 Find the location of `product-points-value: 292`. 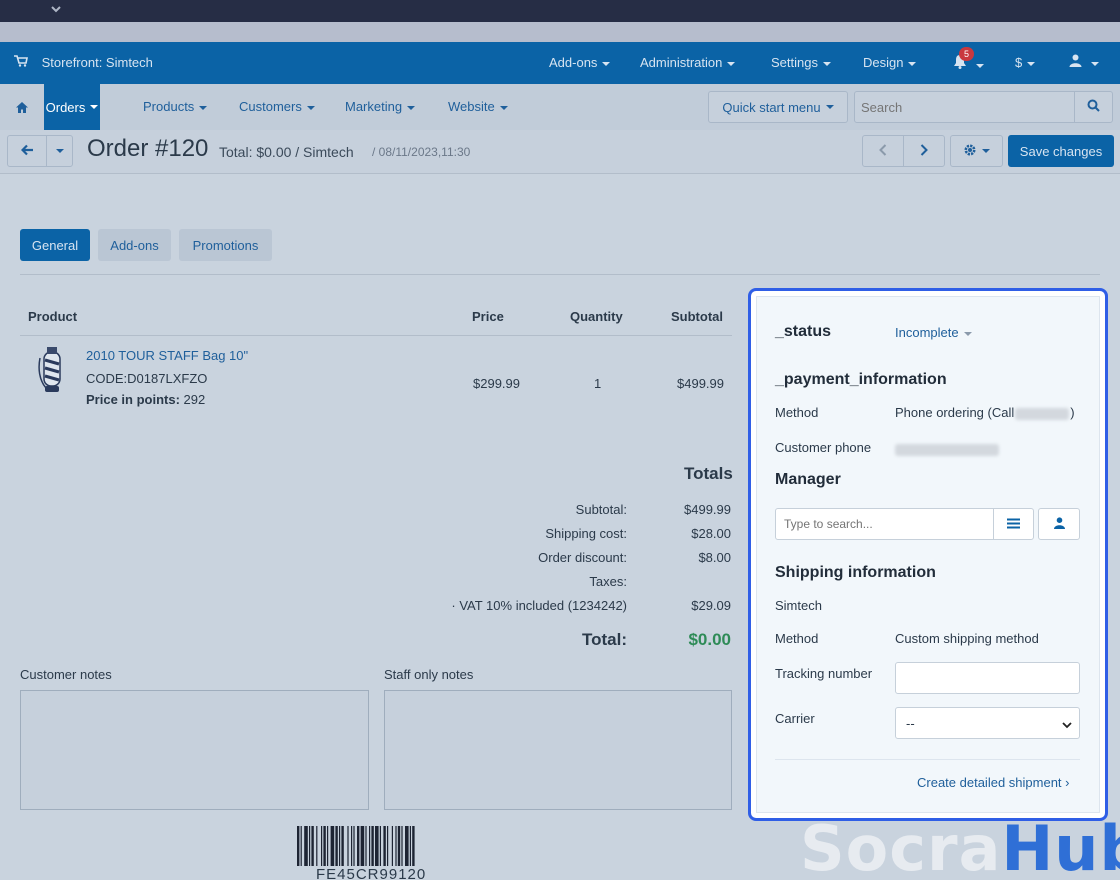

product-points-value: 292 is located at coordinates (194, 399).